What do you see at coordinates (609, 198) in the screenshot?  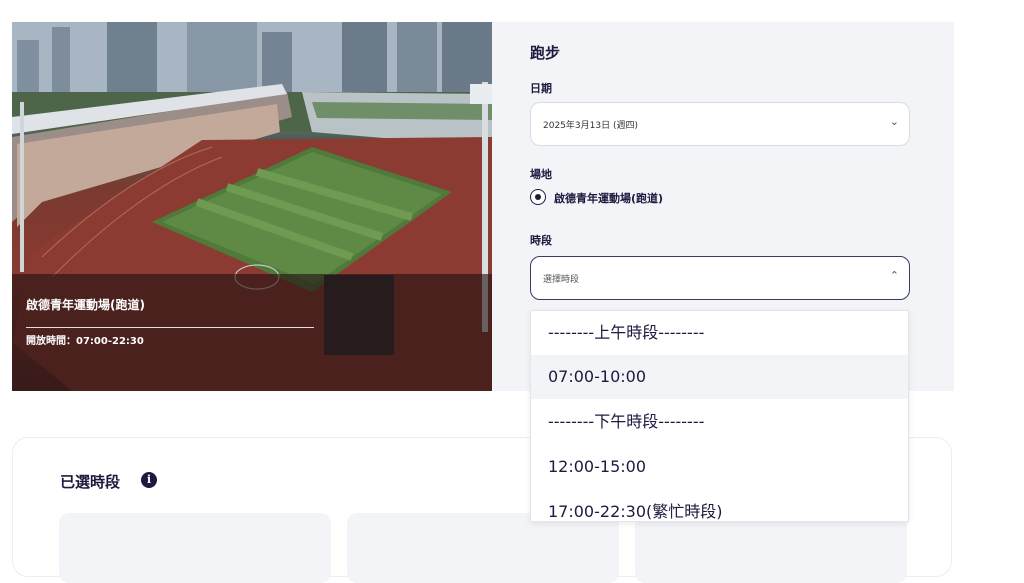 I see `venue-radio-label: 啟德青年運動場(跑道)` at bounding box center [609, 198].